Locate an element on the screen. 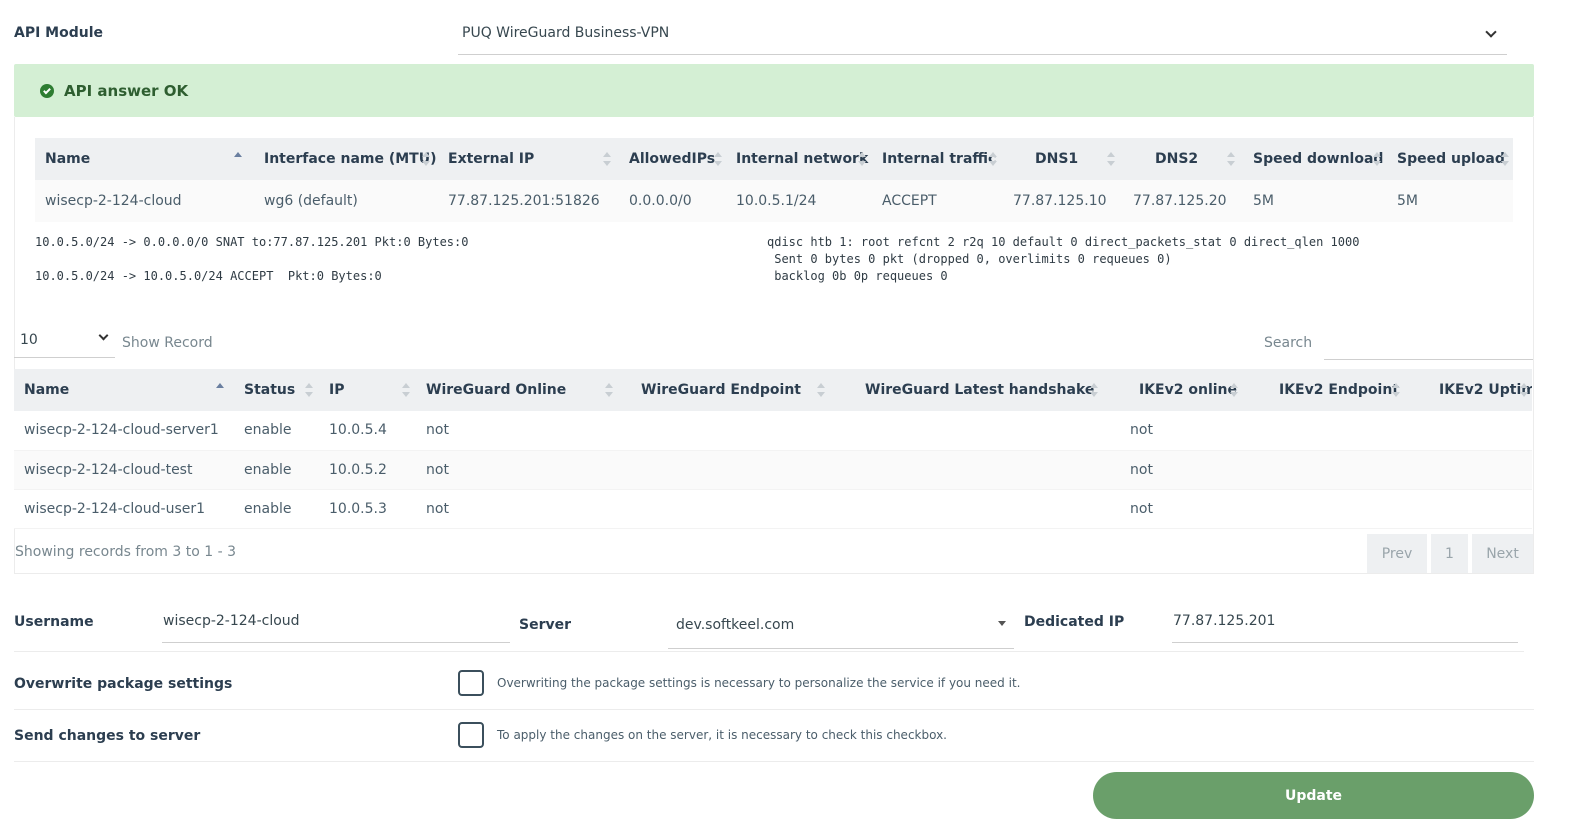  api-status-alert: API answer OK is located at coordinates (774, 90).